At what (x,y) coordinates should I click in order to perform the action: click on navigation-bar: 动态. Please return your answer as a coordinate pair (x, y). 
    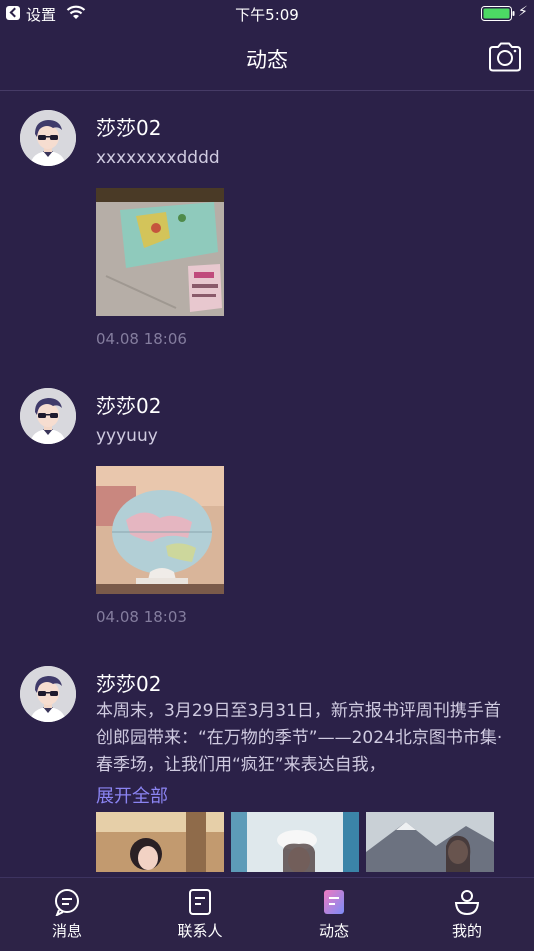
    Looking at the image, I should click on (267, 59).